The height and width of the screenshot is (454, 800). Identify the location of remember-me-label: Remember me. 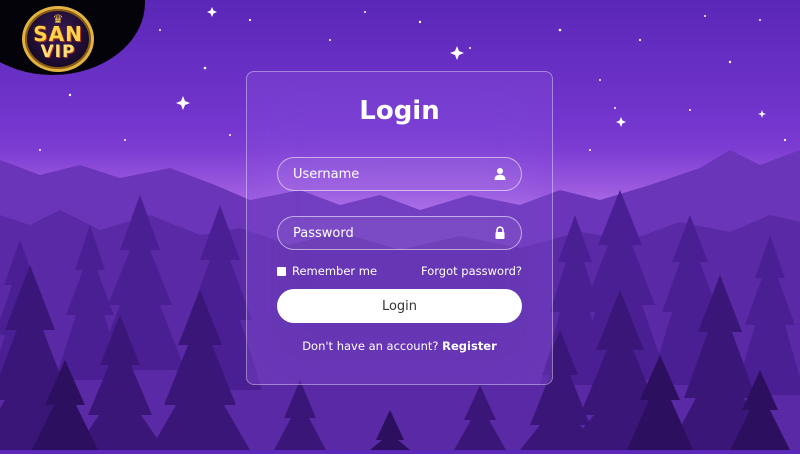
(335, 271).